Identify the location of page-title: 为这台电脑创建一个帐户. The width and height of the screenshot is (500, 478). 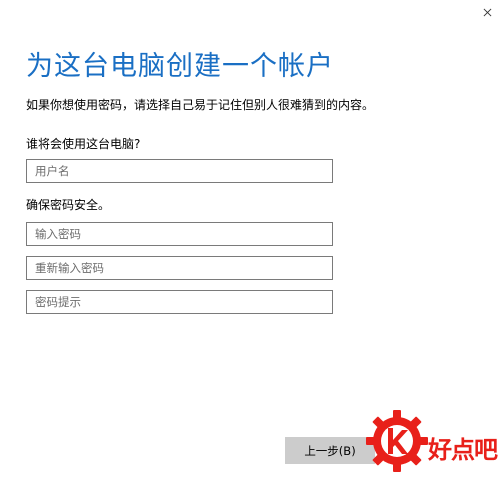
(180, 66).